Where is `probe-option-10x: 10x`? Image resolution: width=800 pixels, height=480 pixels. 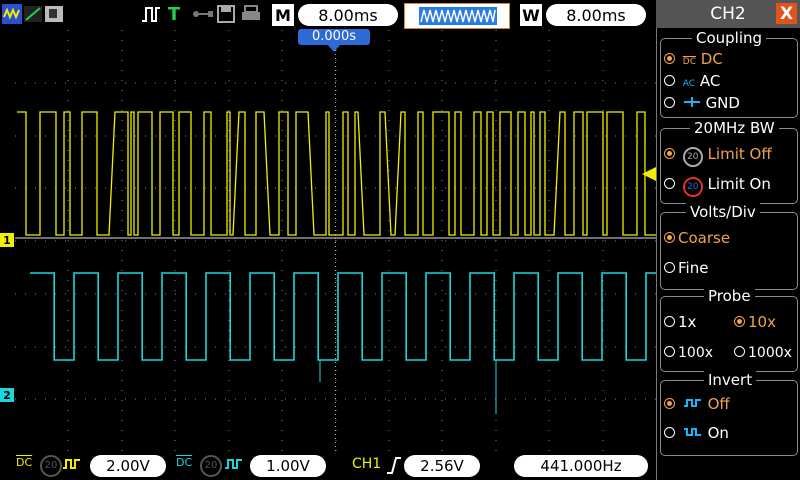 probe-option-10x: 10x is located at coordinates (755, 322).